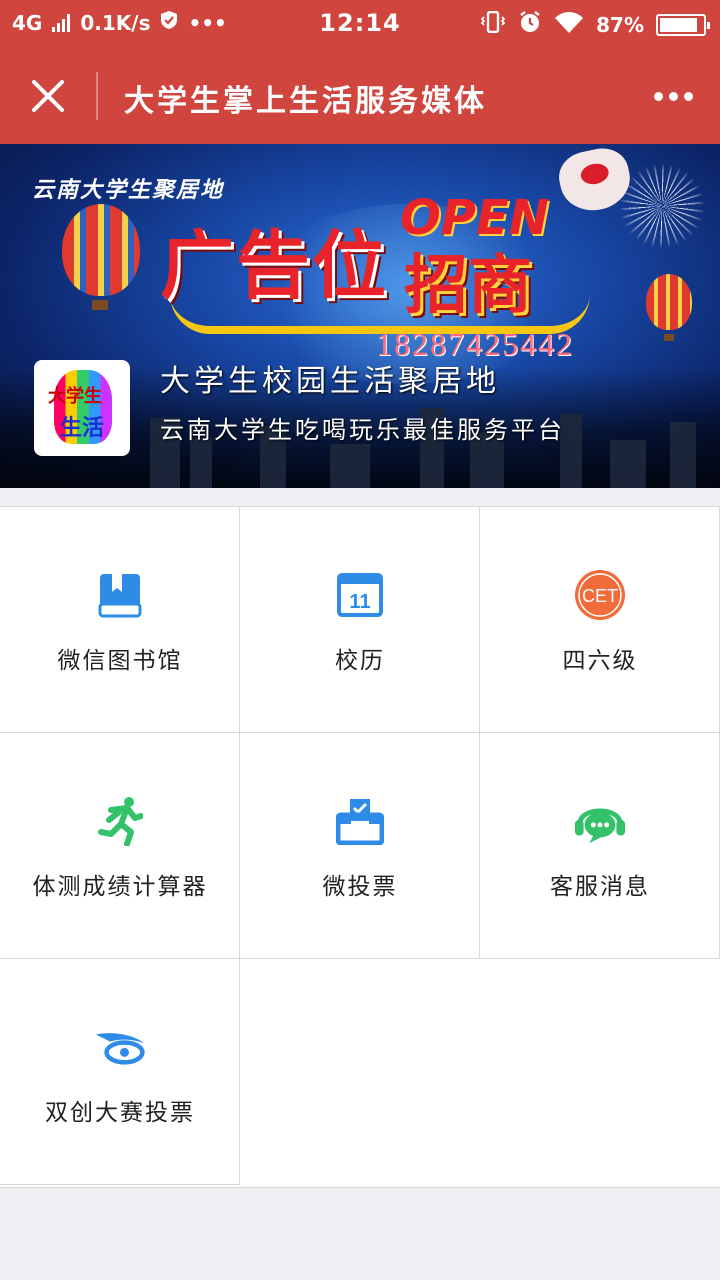 The height and width of the screenshot is (1280, 720). Describe the element at coordinates (128, 190) in the screenshot. I see `banner-caption: 云南大学生聚居地` at that location.